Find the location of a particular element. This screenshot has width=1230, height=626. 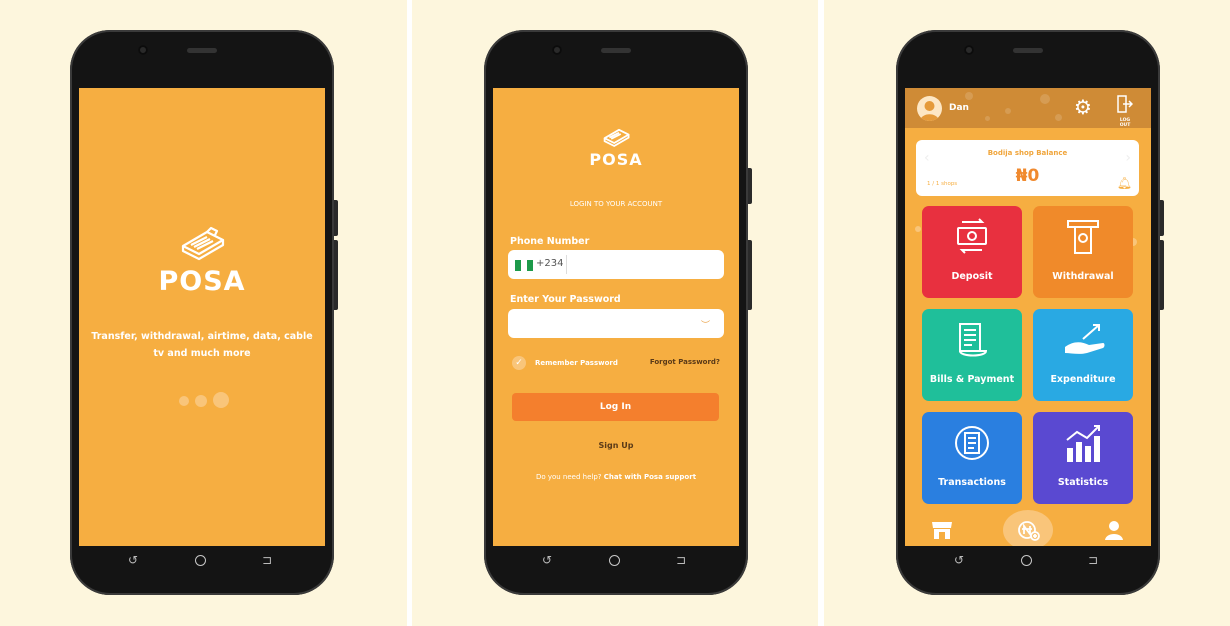

forgot-password-link: Forgot Password? is located at coordinates (685, 362).